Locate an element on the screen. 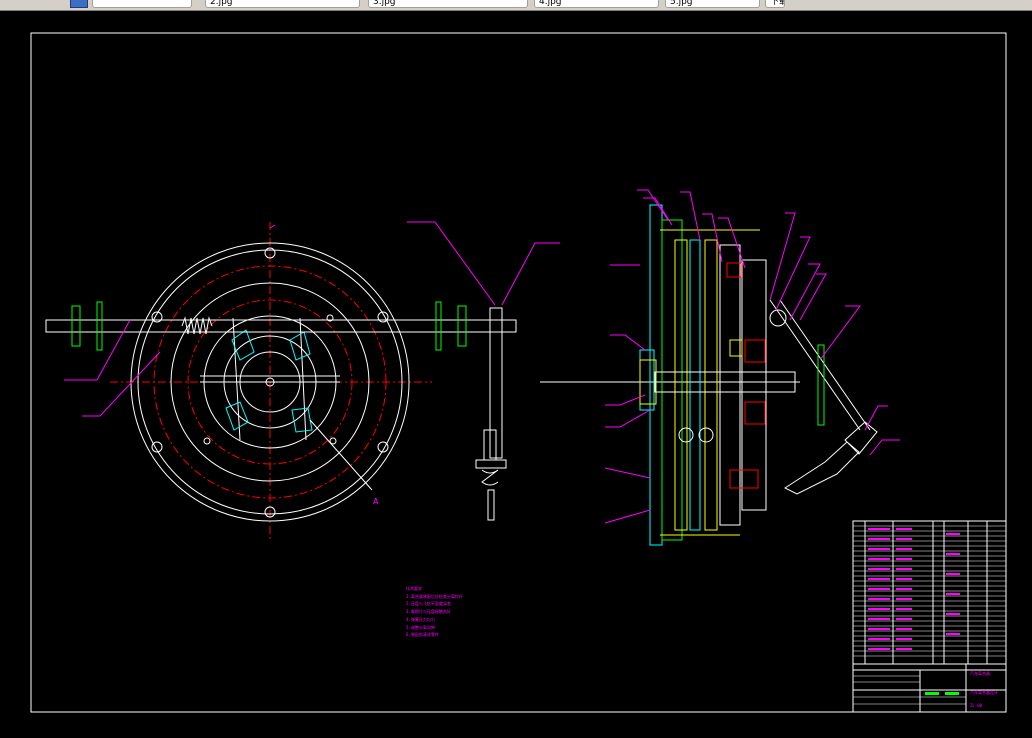  tech-req-item: 5.调整分离间隙 is located at coordinates (420, 627).